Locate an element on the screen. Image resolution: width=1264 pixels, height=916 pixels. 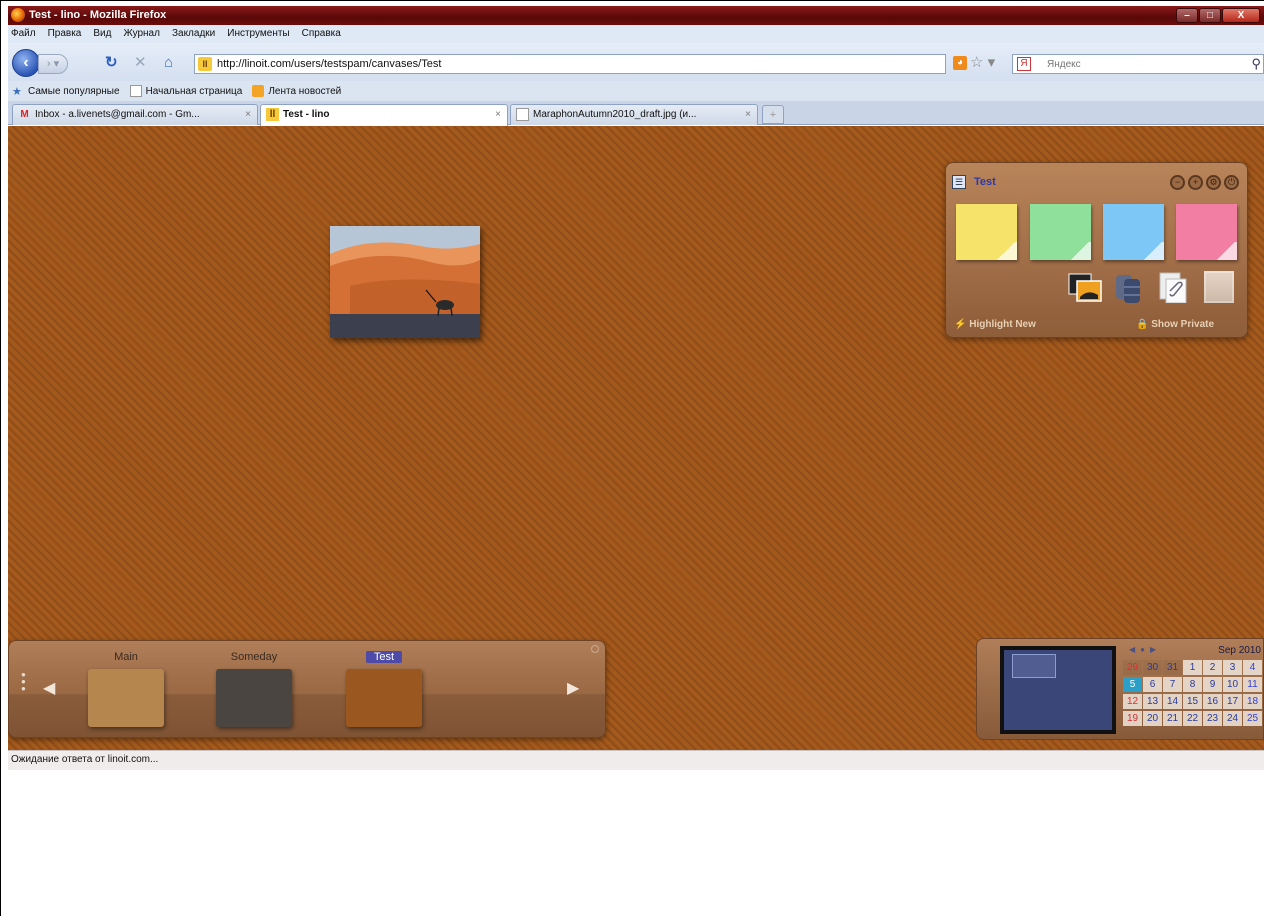
calendar-day: 6 is located at coordinates (1152, 684).